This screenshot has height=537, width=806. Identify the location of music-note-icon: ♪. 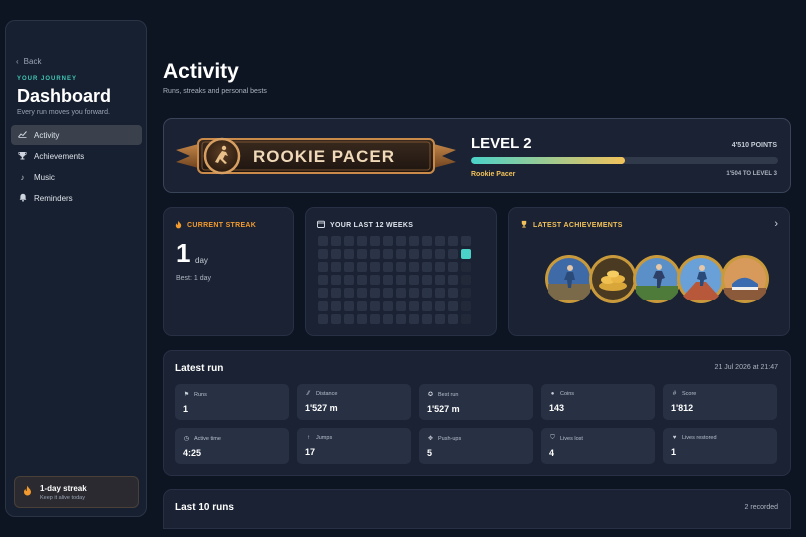
(22, 177).